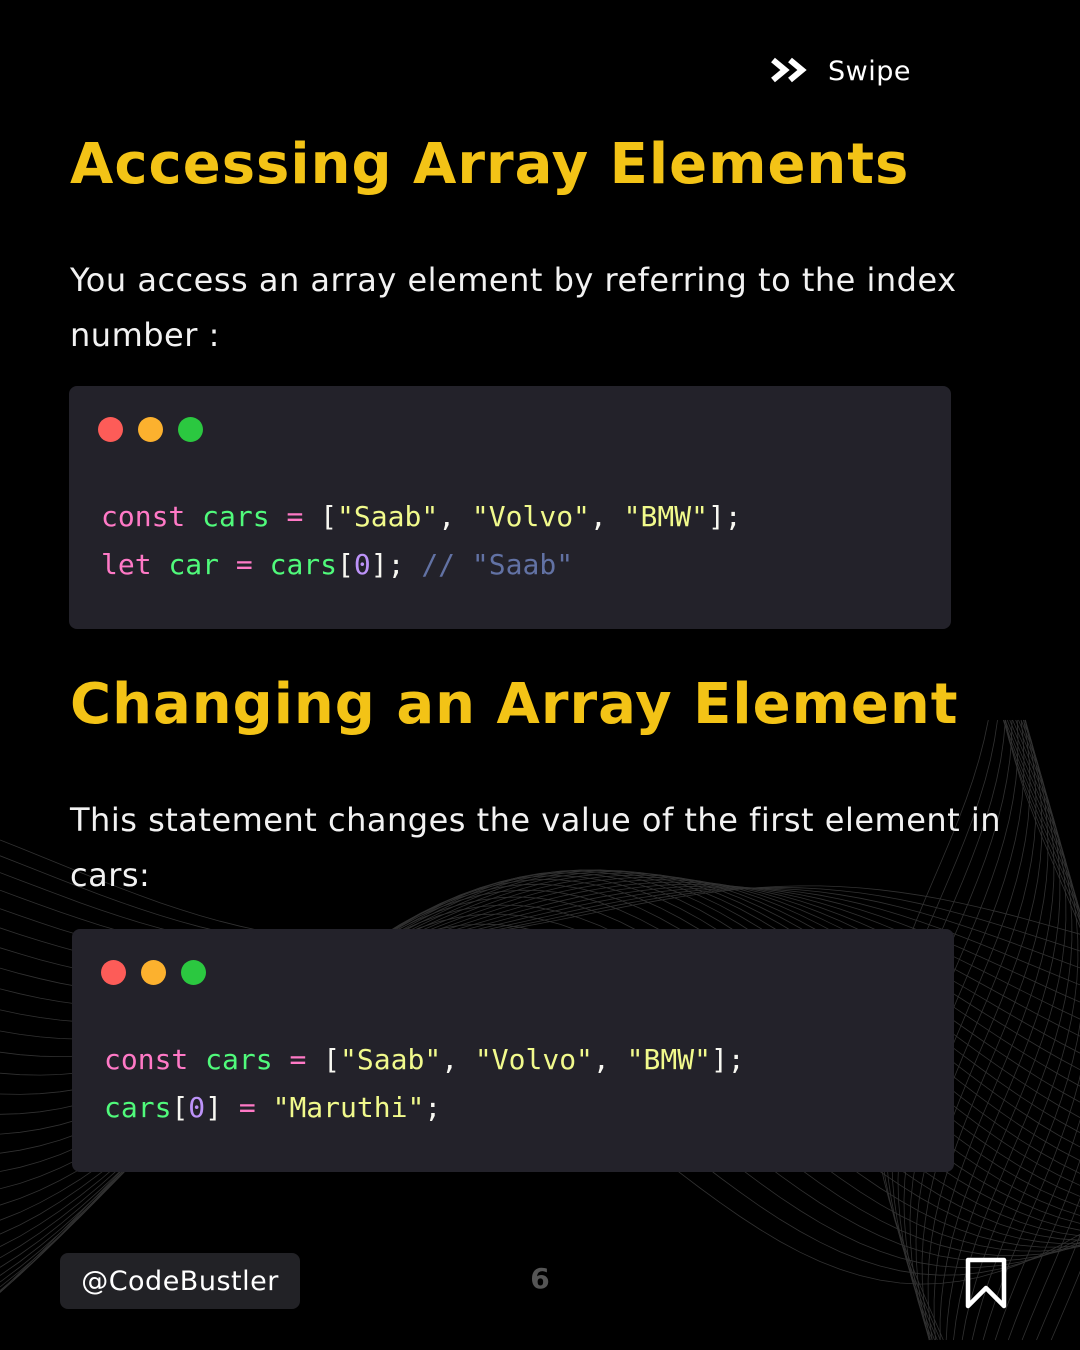 The height and width of the screenshot is (1350, 1080). I want to click on author-handle: @CodeBustler, so click(180, 1281).